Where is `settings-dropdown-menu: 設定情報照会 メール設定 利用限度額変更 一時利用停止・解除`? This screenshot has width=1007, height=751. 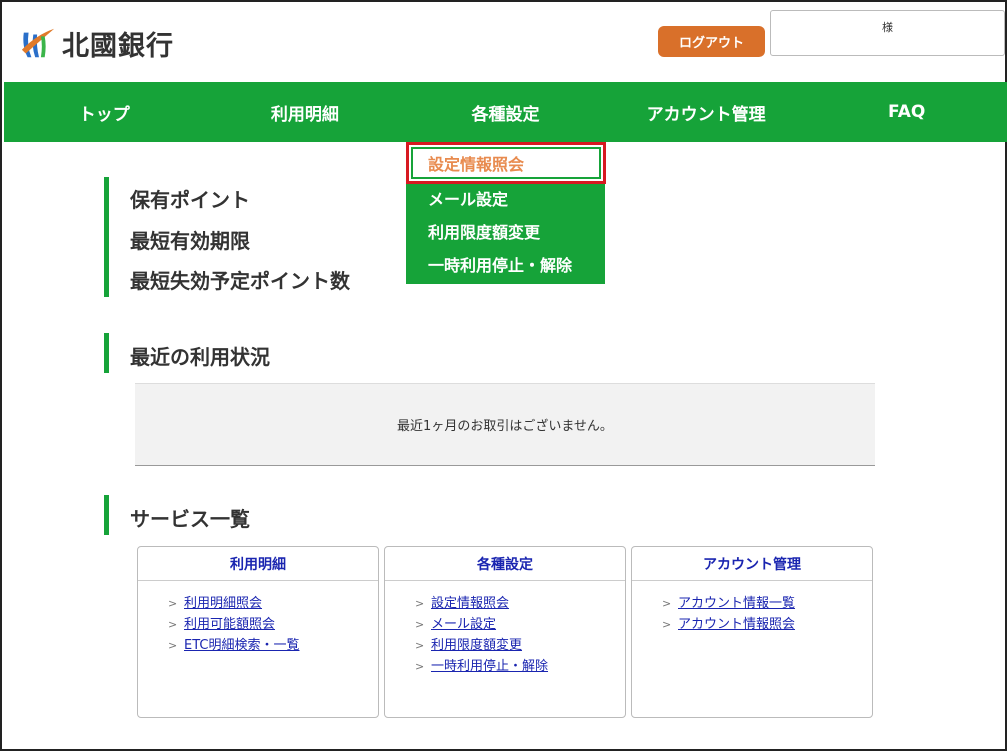 settings-dropdown-menu: 設定情報照会 メール設定 利用限度額変更 一時利用停止・解除 is located at coordinates (506, 213).